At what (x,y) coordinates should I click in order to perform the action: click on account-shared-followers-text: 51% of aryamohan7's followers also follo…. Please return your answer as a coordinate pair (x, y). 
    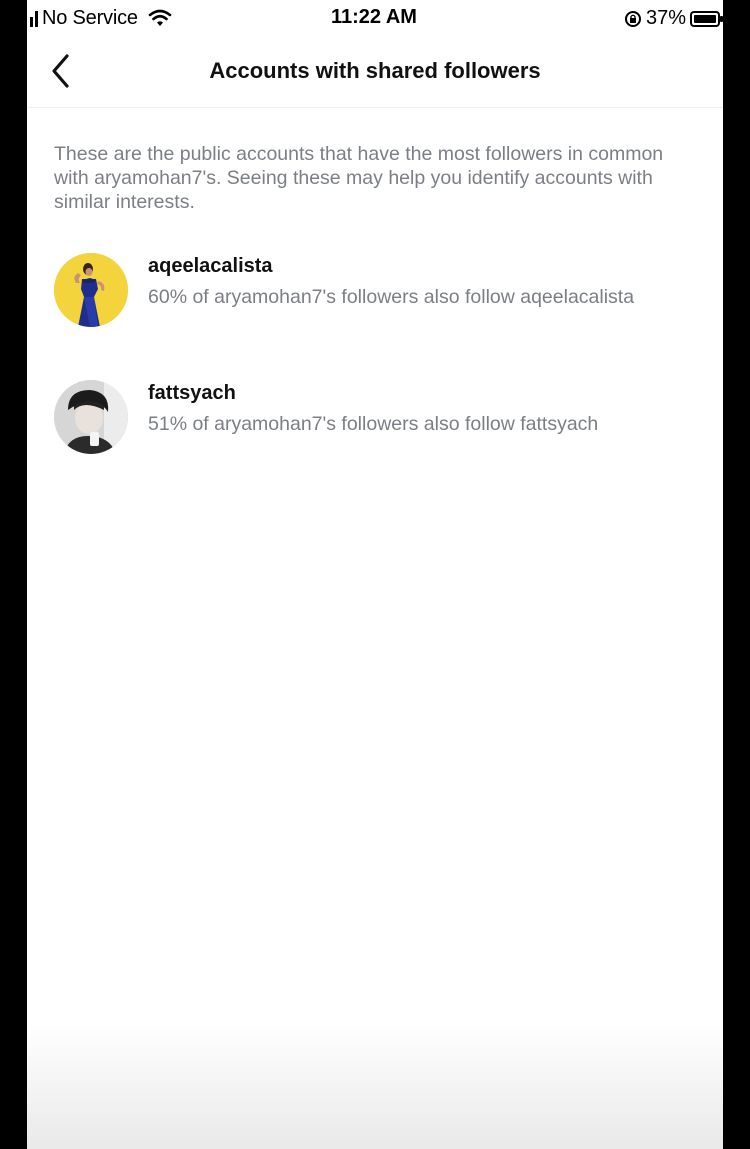
    Looking at the image, I should click on (373, 424).